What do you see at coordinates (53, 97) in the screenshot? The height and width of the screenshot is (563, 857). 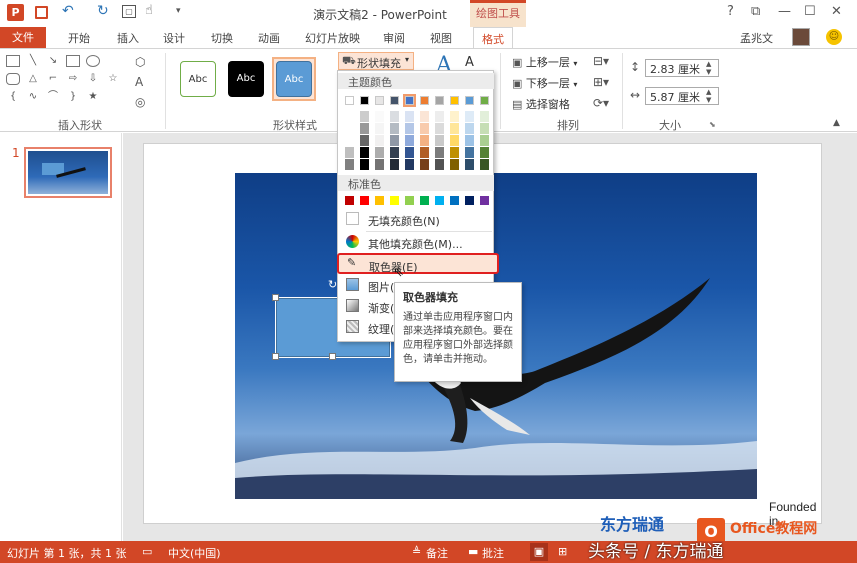 I see `shape-arc-icon: ⌒` at bounding box center [53, 97].